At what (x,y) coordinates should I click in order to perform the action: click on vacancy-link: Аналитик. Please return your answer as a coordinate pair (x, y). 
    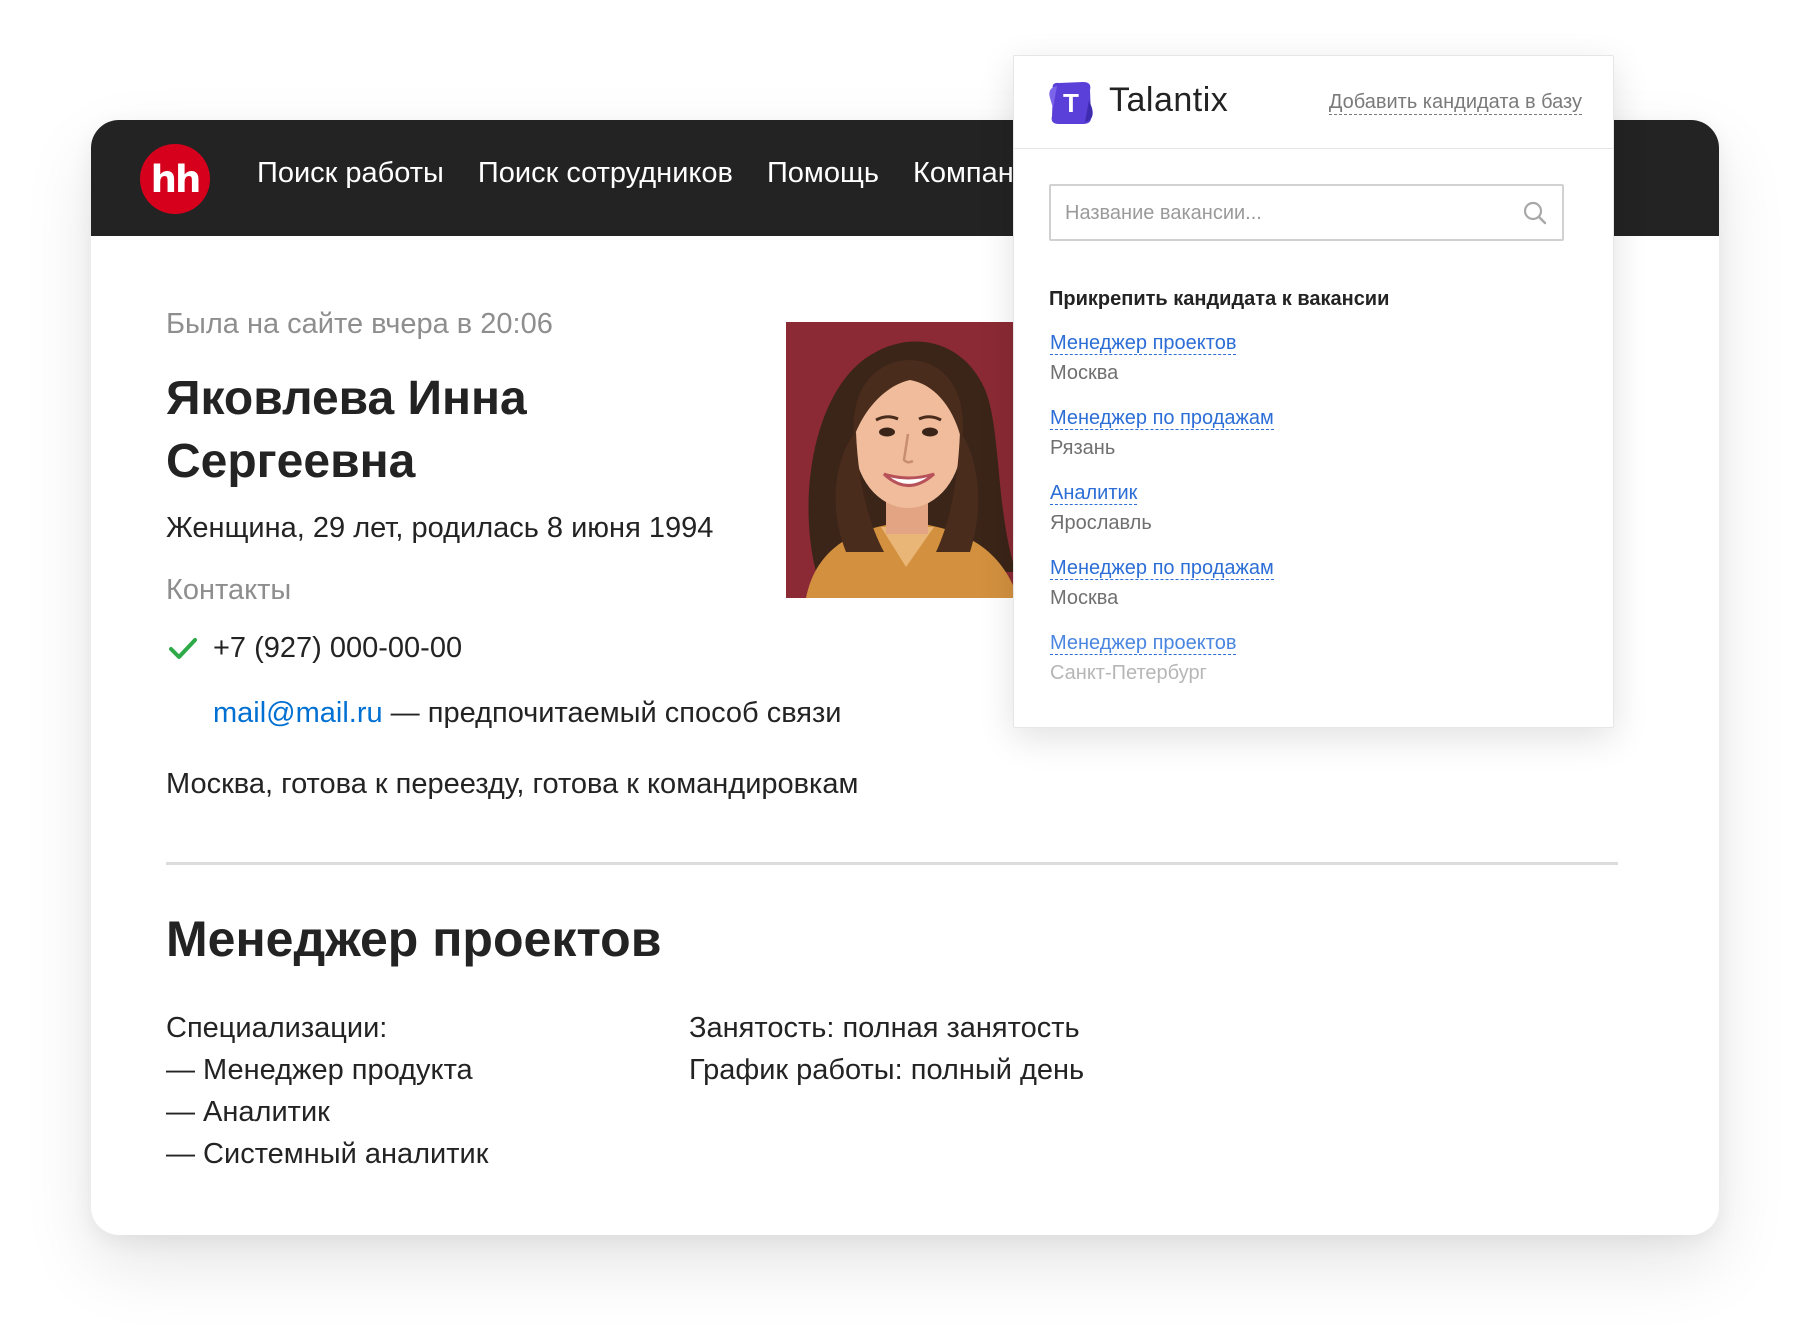
    Looking at the image, I should click on (1094, 493).